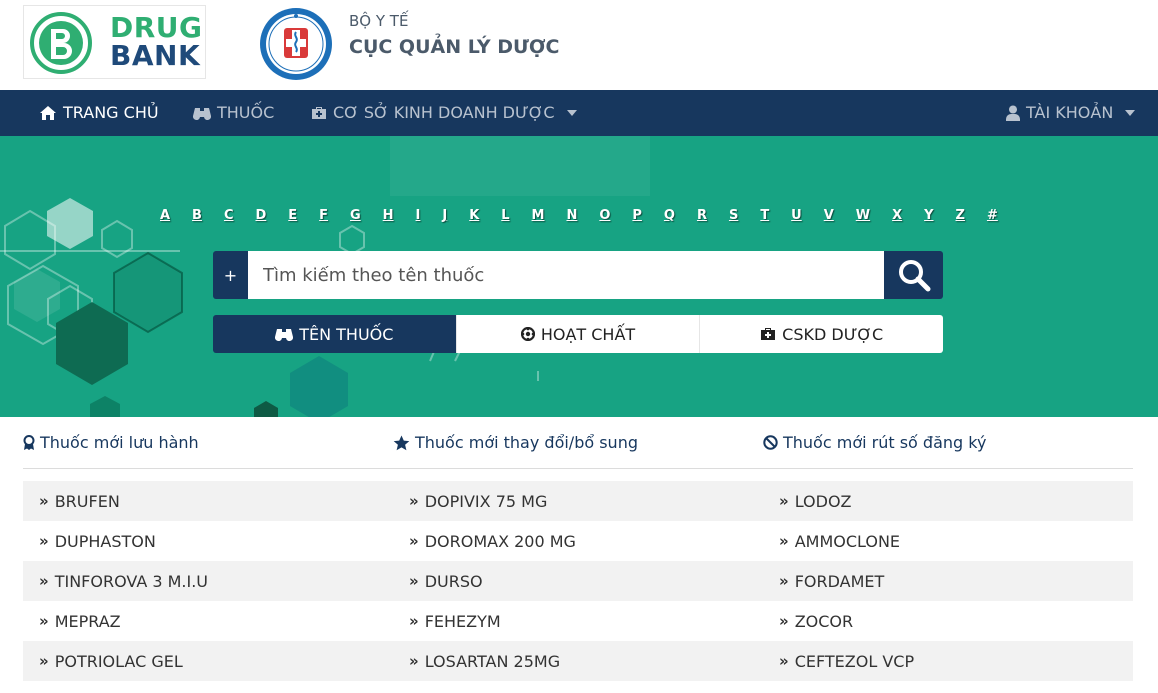 Image resolution: width=1158 pixels, height=693 pixels. I want to click on ministry-line2: CỤC QUẢN LÝ DƯỢC, so click(454, 47).